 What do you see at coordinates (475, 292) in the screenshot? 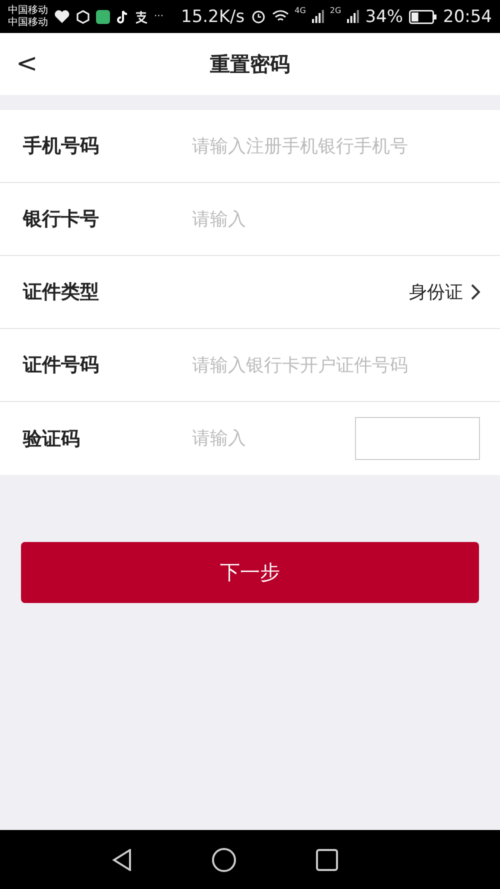
I see `chevron-right-icon` at bounding box center [475, 292].